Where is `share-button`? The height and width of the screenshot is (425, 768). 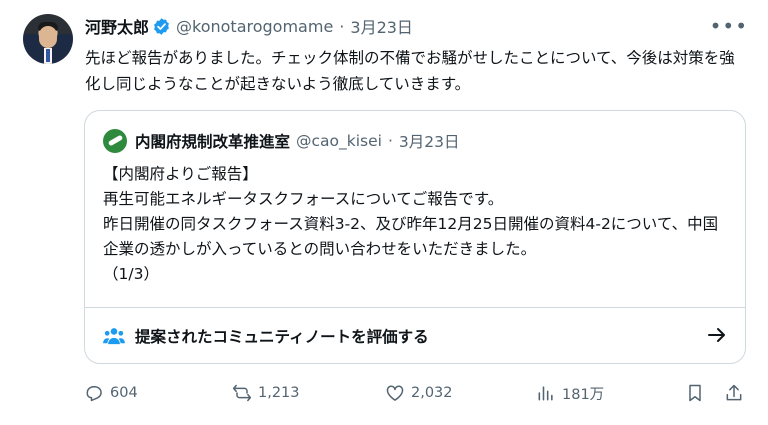
share-button is located at coordinates (737, 393).